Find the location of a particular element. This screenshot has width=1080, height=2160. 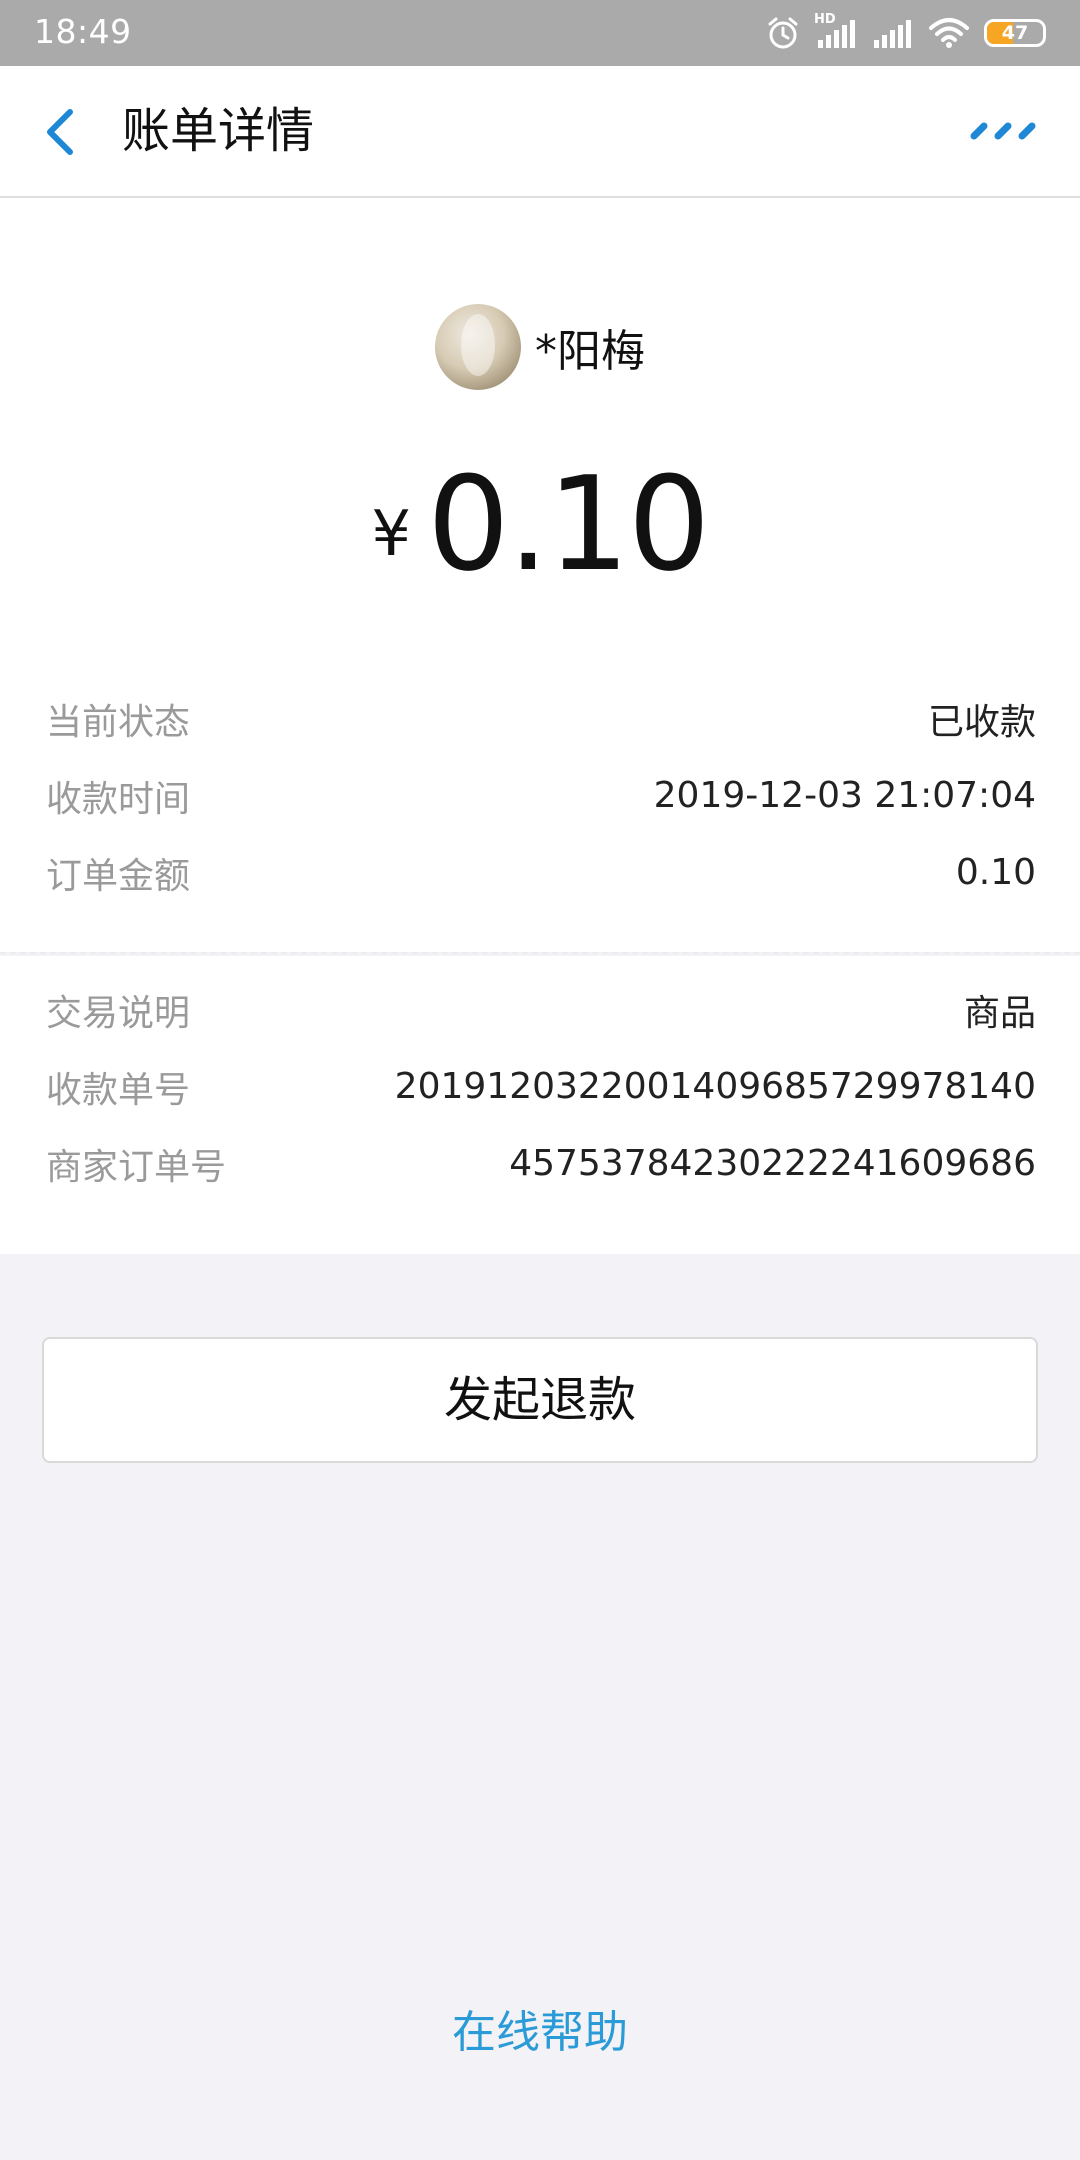

more-dots-icon is located at coordinates (1003, 131).